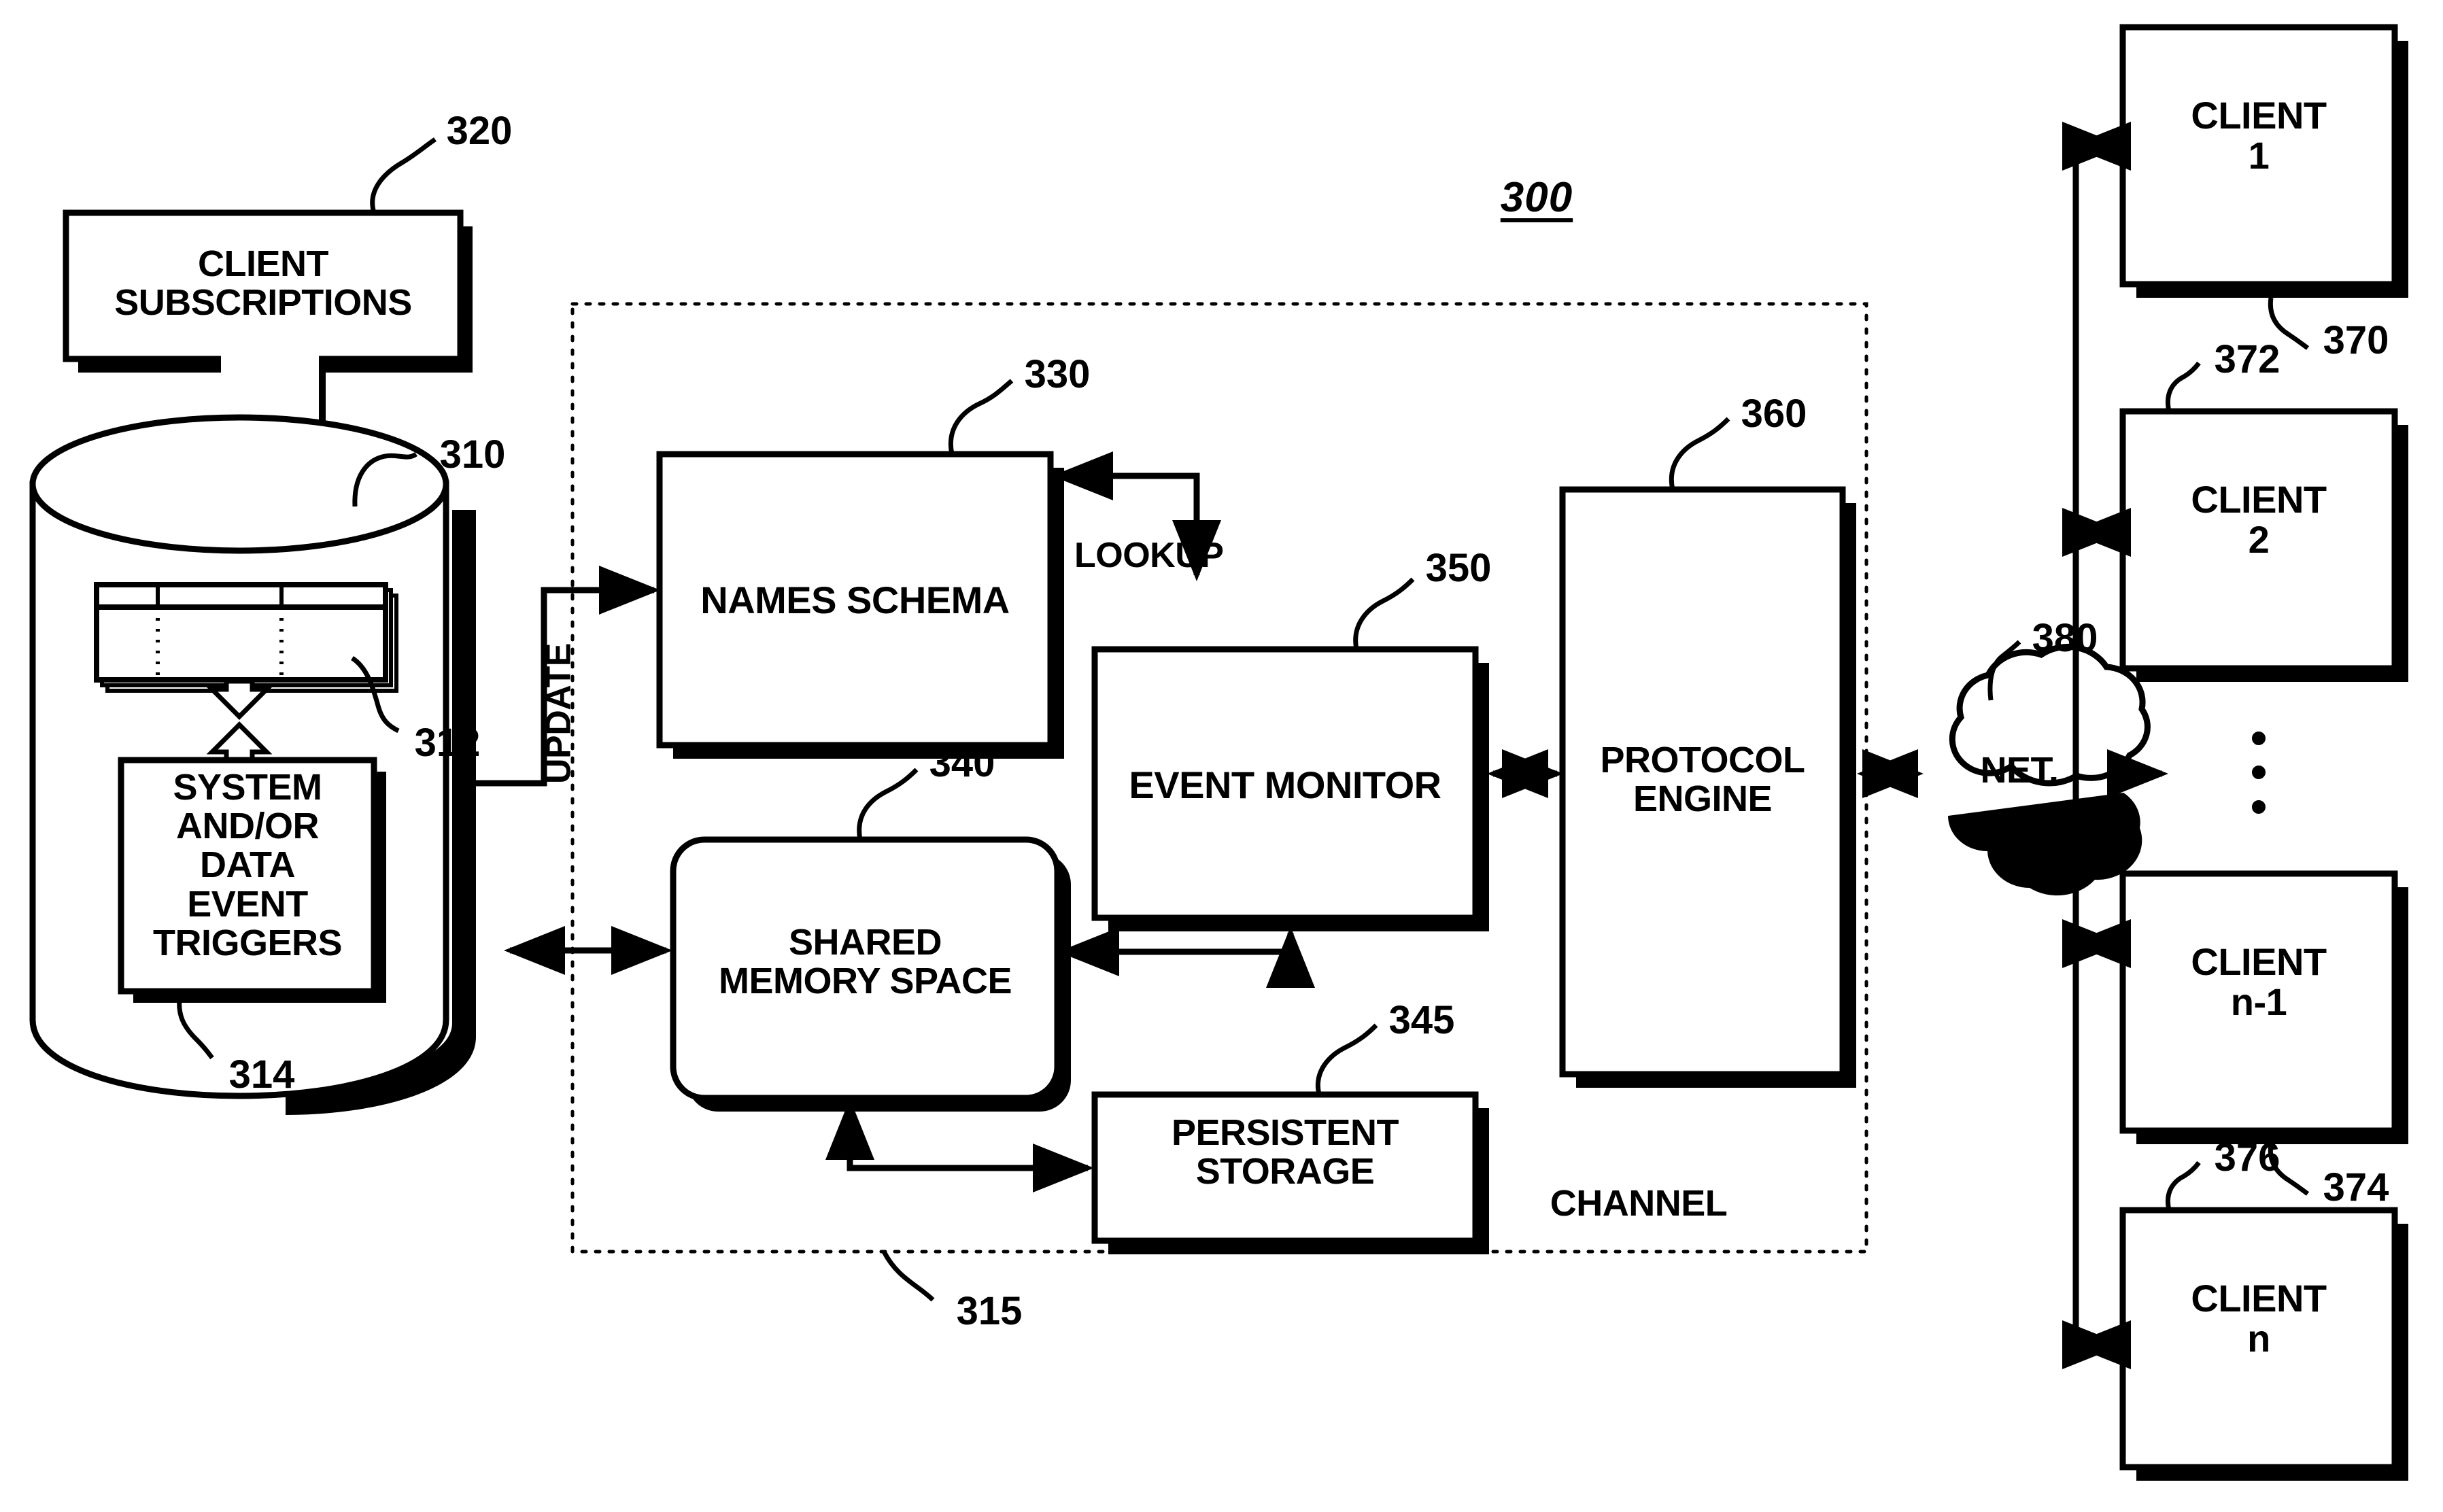 The width and height of the screenshot is (2443, 1512). What do you see at coordinates (1639, 1203) in the screenshot?
I see `channel-label: CHANNEL` at bounding box center [1639, 1203].